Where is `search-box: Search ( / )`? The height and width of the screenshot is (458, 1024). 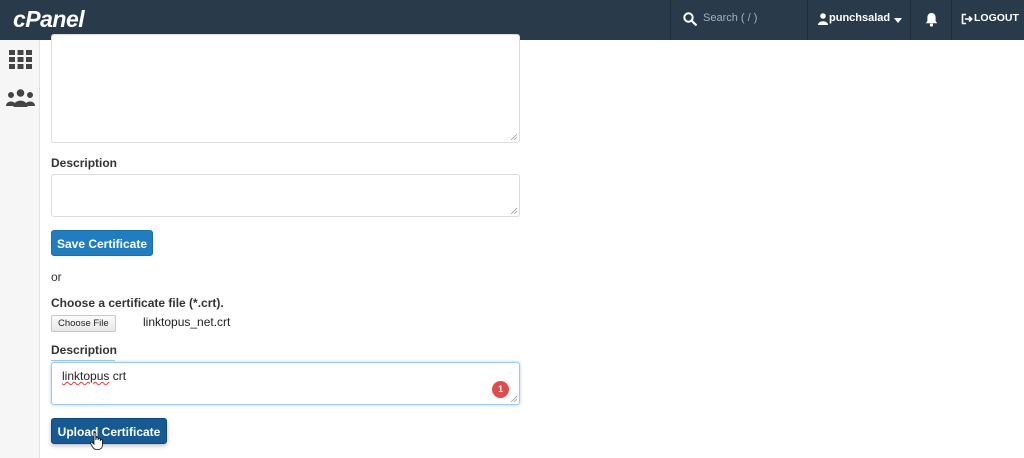
search-box: Search ( / ) is located at coordinates (738, 20).